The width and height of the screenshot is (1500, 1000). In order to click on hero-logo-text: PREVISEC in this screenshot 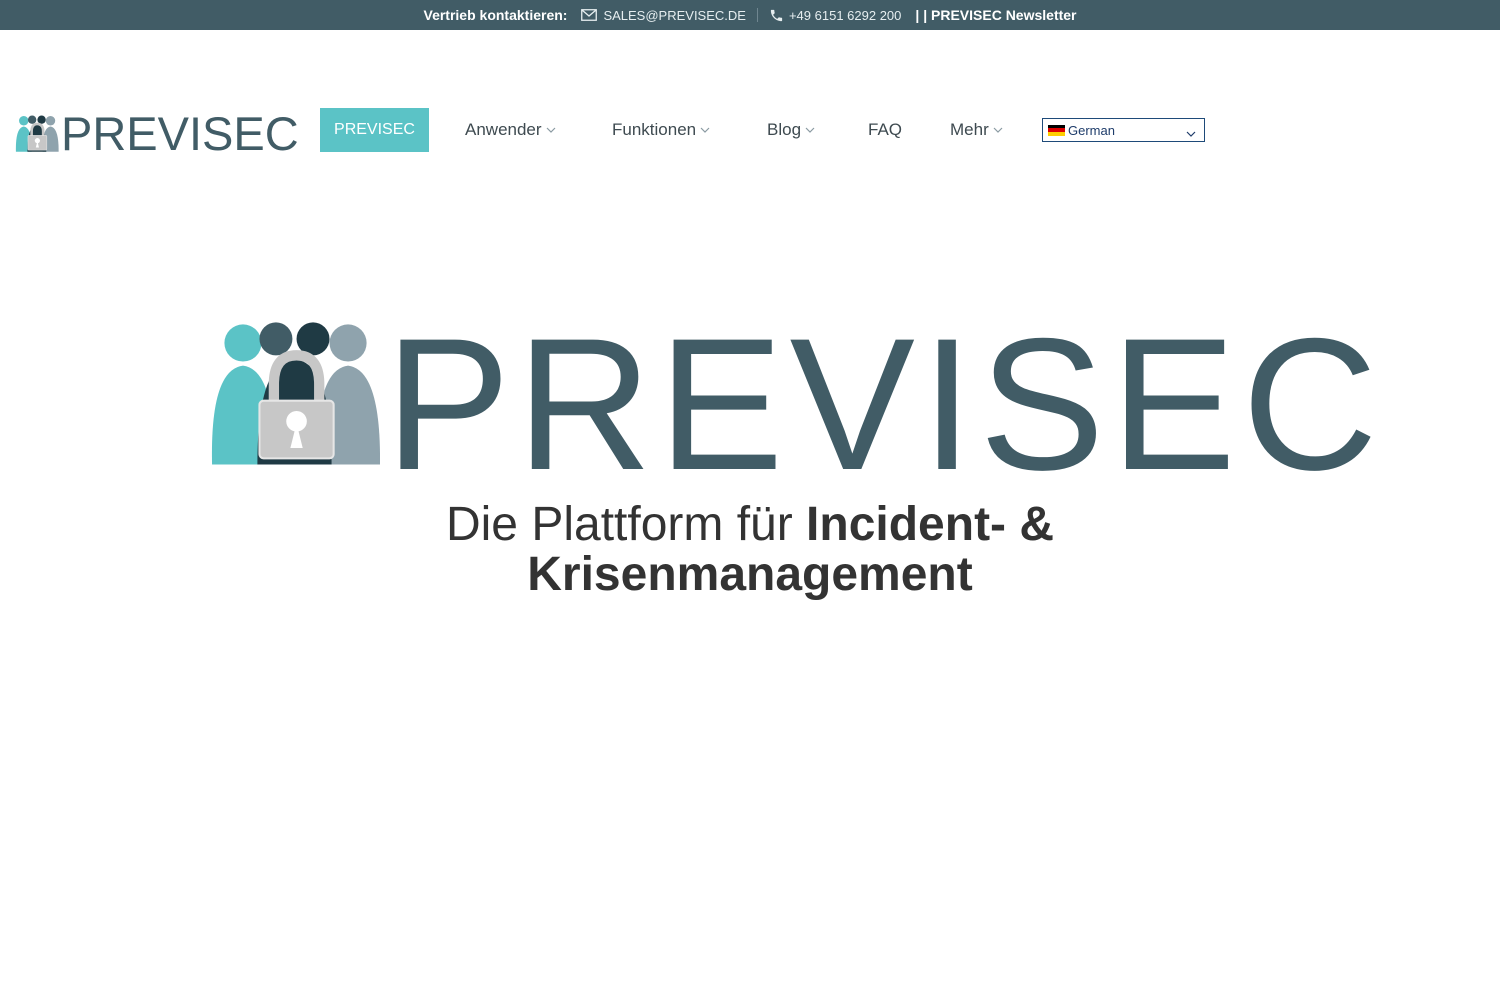, I will do `click(884, 404)`.